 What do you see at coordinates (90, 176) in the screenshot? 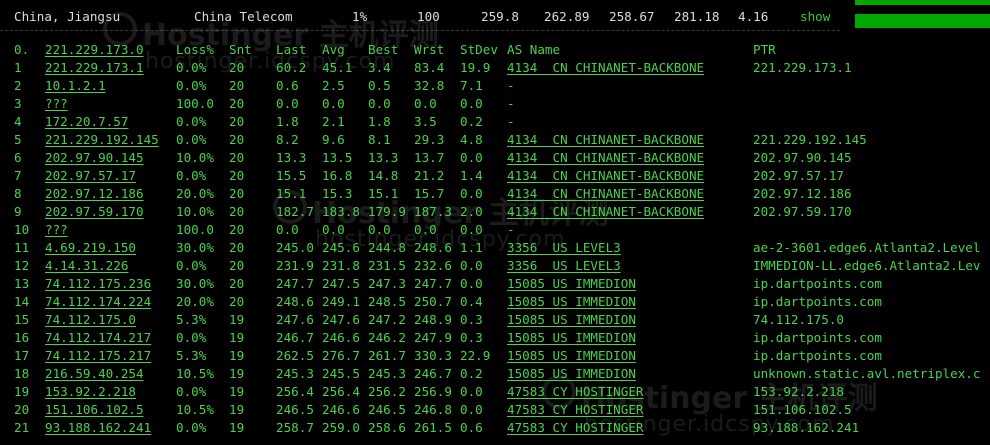
I see `cell-host: 202.97.57.17` at bounding box center [90, 176].